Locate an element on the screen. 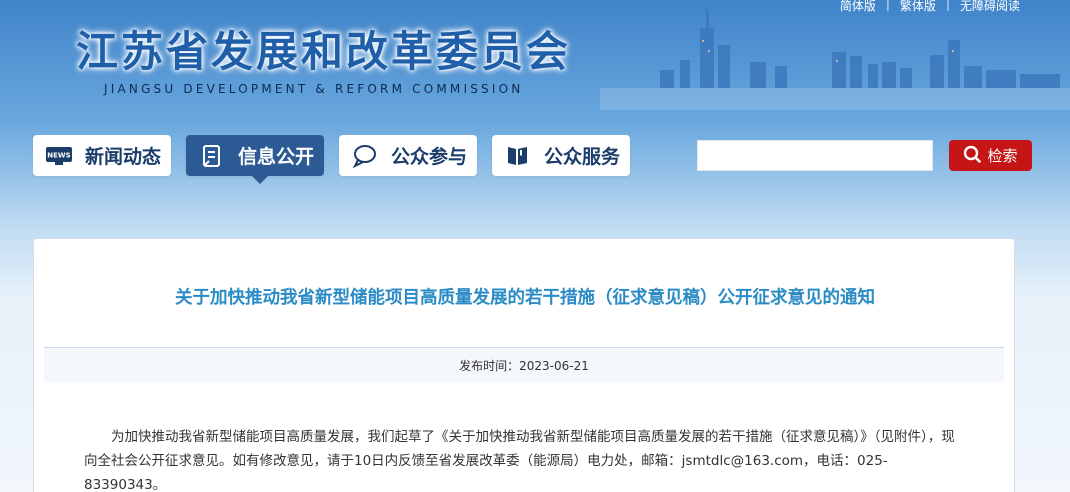  publish-time-text: 发布时间：2023-06-21 is located at coordinates (524, 365).